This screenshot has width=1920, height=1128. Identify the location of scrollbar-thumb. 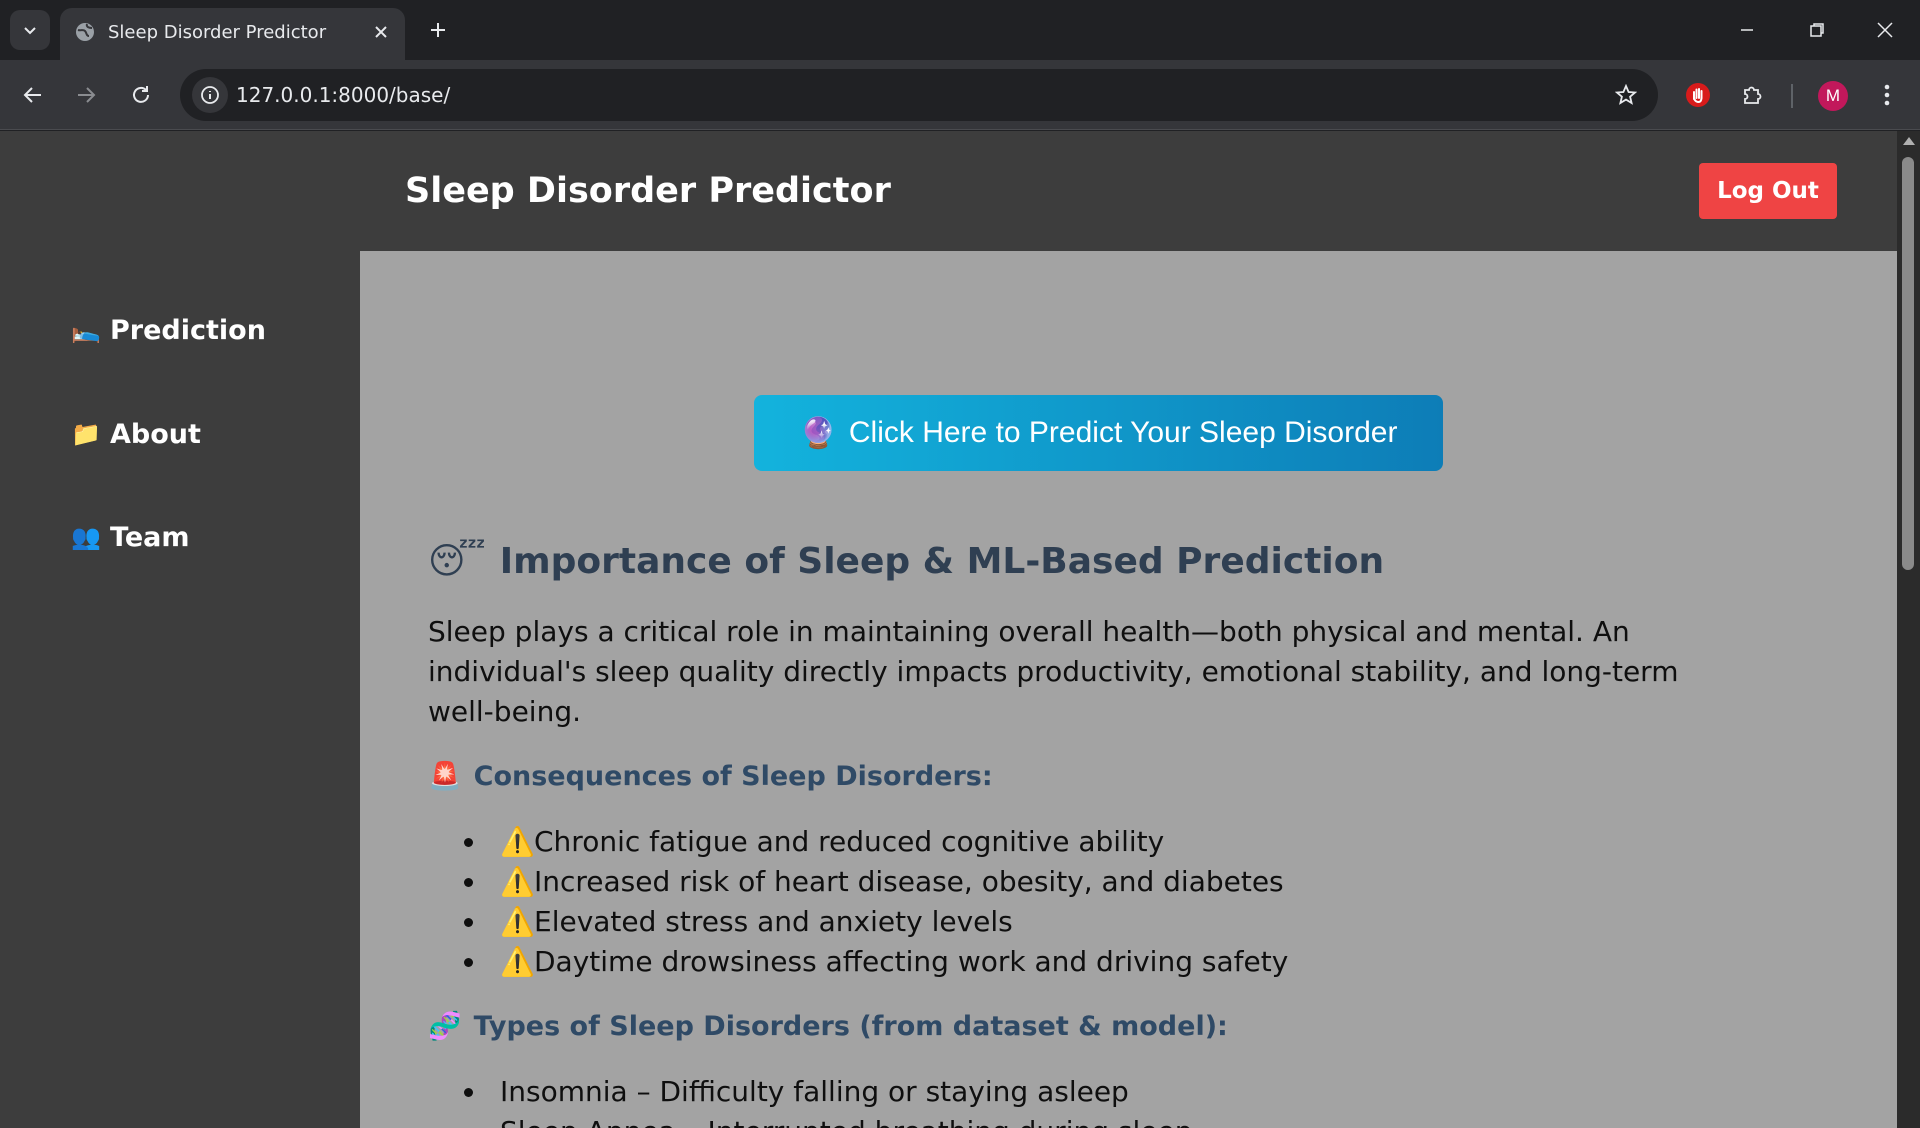
(1908, 363).